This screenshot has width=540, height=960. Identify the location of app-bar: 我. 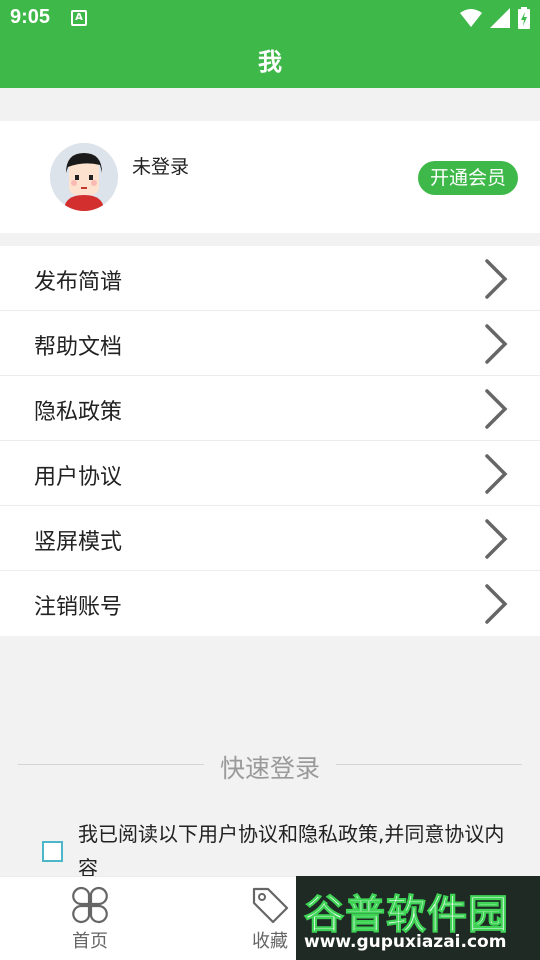
(270, 62).